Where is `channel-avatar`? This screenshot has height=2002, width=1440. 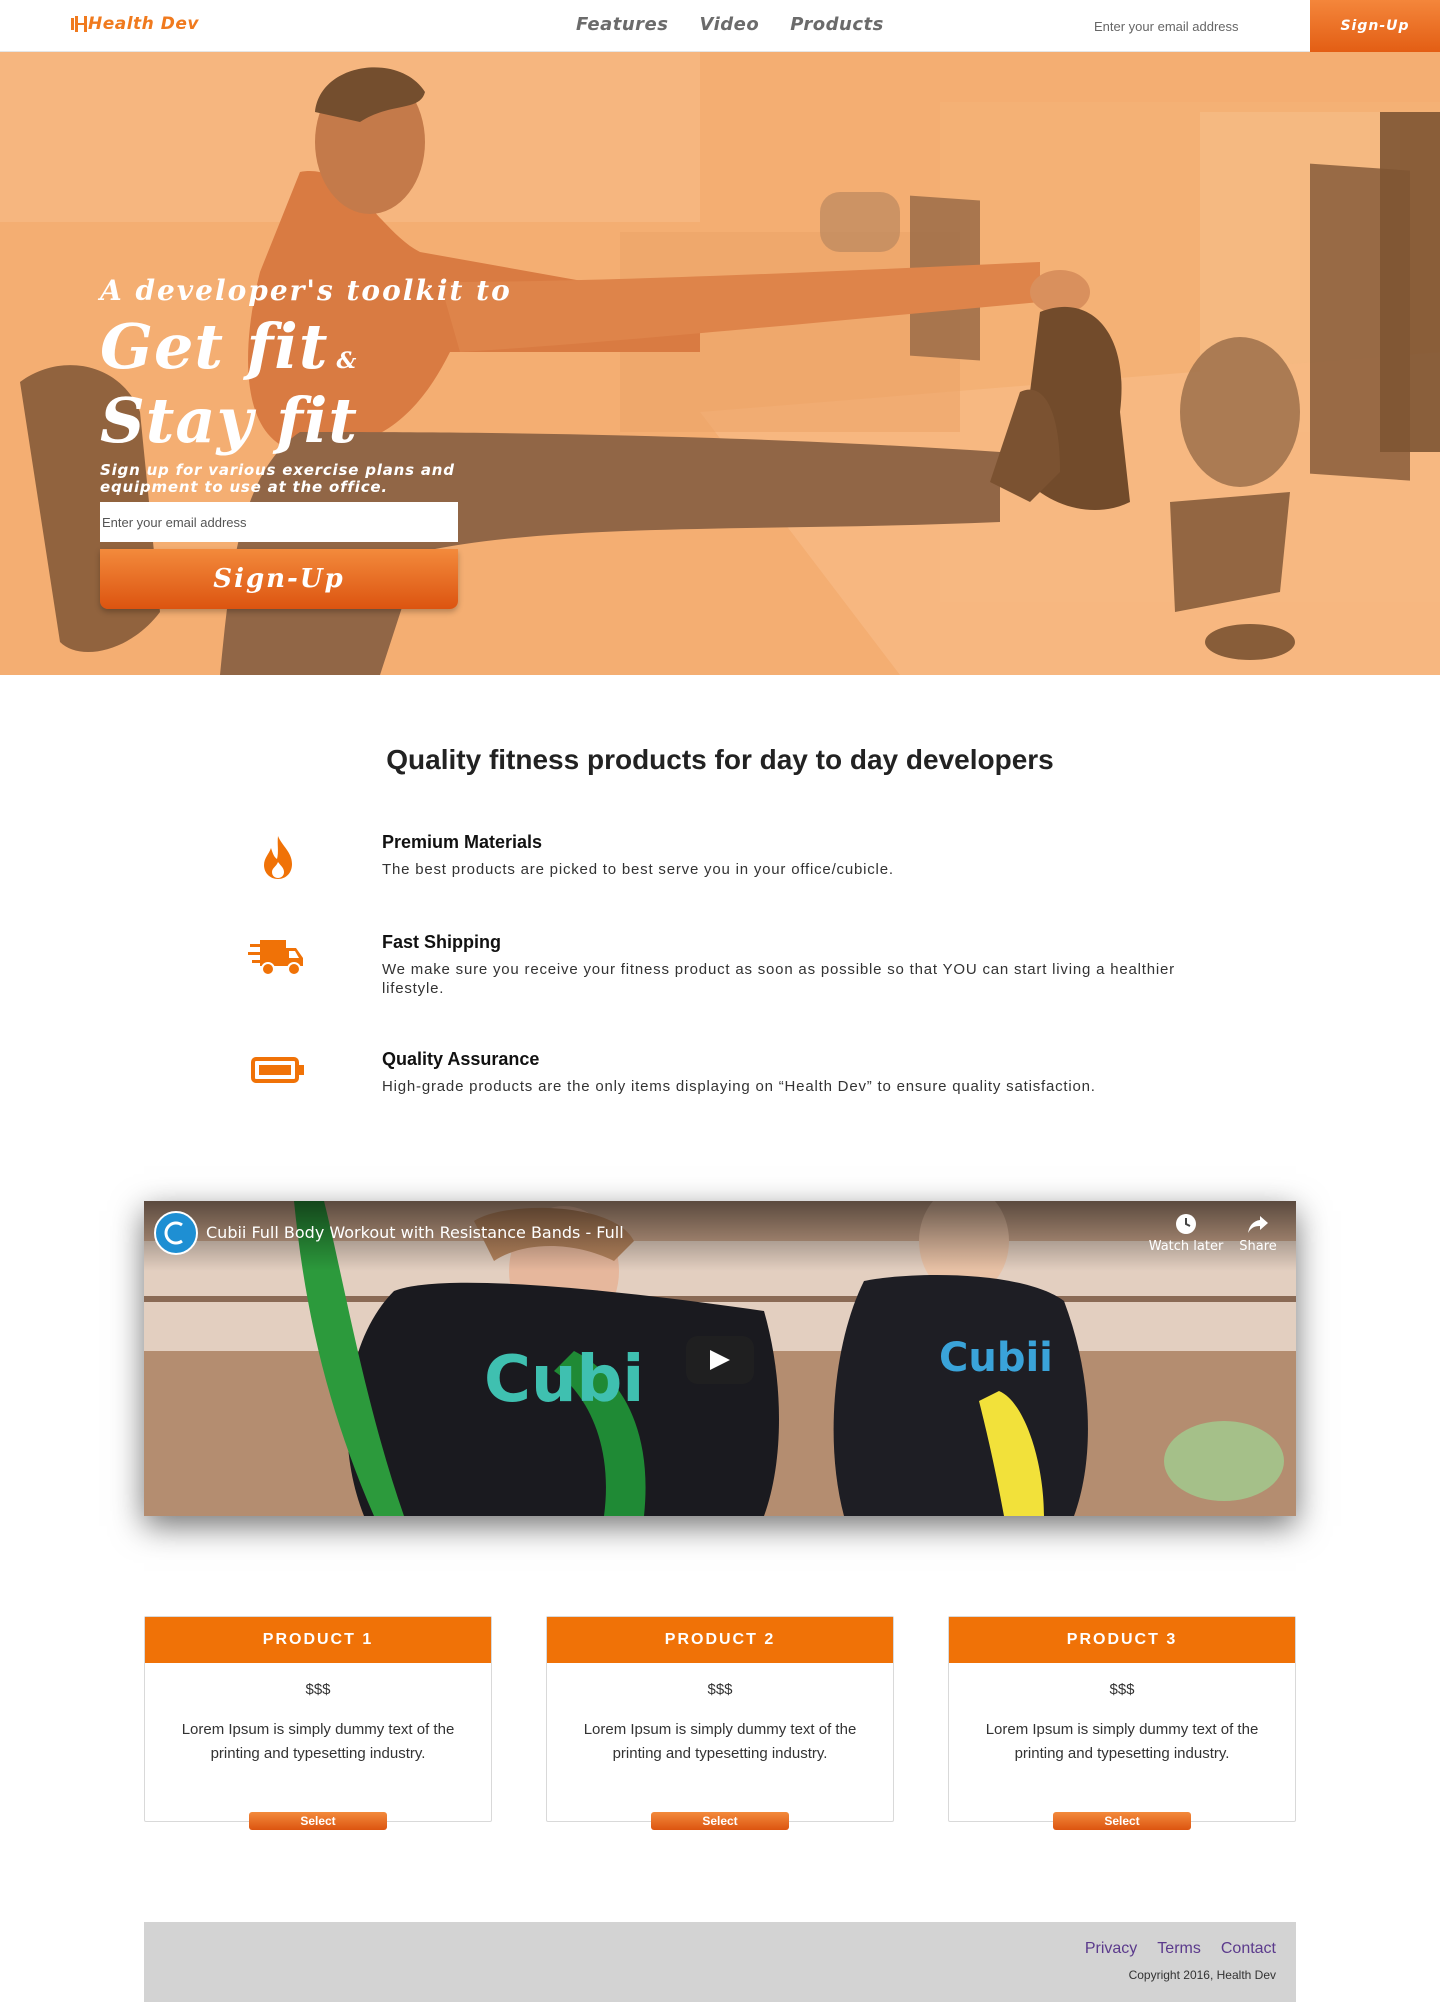 channel-avatar is located at coordinates (176, 1233).